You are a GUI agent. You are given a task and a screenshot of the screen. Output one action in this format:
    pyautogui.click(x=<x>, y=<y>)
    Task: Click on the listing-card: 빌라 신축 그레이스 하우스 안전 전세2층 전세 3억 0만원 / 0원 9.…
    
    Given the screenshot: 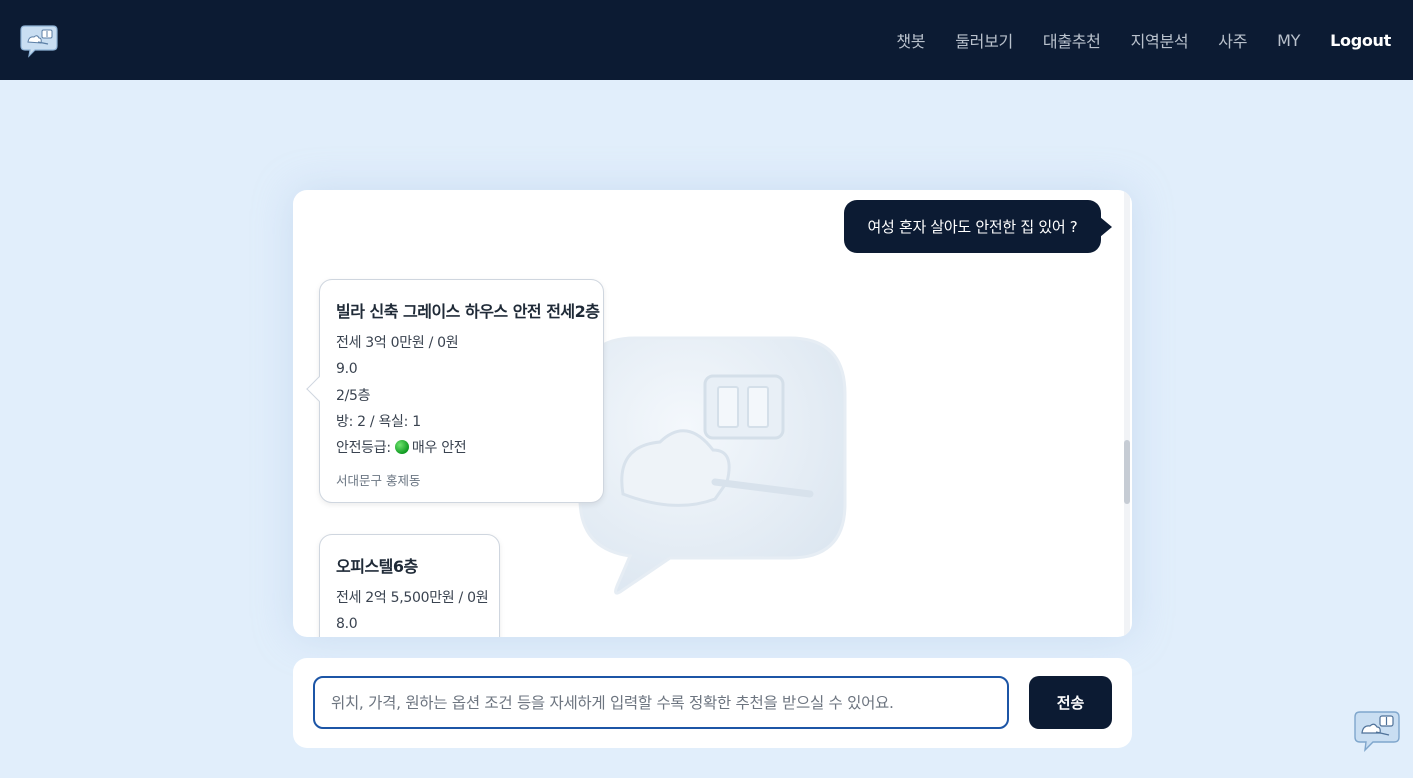 What is the action you would take?
    pyautogui.click(x=455, y=391)
    